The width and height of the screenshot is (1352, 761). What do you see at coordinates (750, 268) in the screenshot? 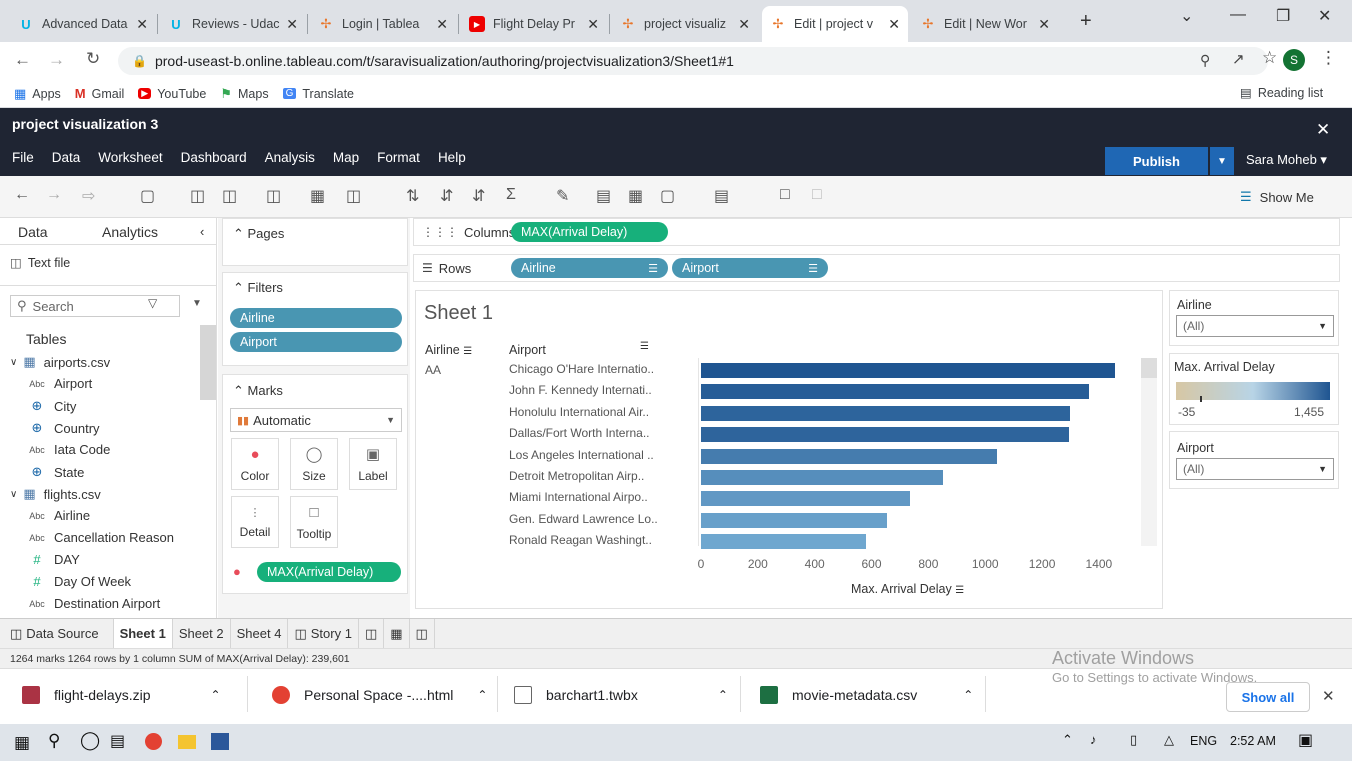
I see `rows-pill-airport: Airport ☰` at bounding box center [750, 268].